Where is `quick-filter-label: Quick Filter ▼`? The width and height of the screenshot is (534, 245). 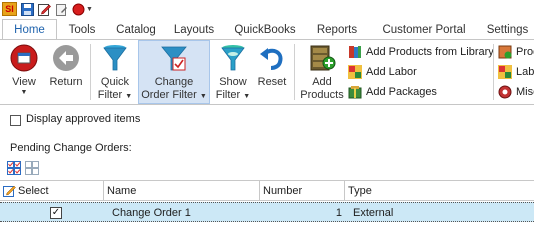
quick-filter-label: Quick Filter ▼ is located at coordinates (115, 88).